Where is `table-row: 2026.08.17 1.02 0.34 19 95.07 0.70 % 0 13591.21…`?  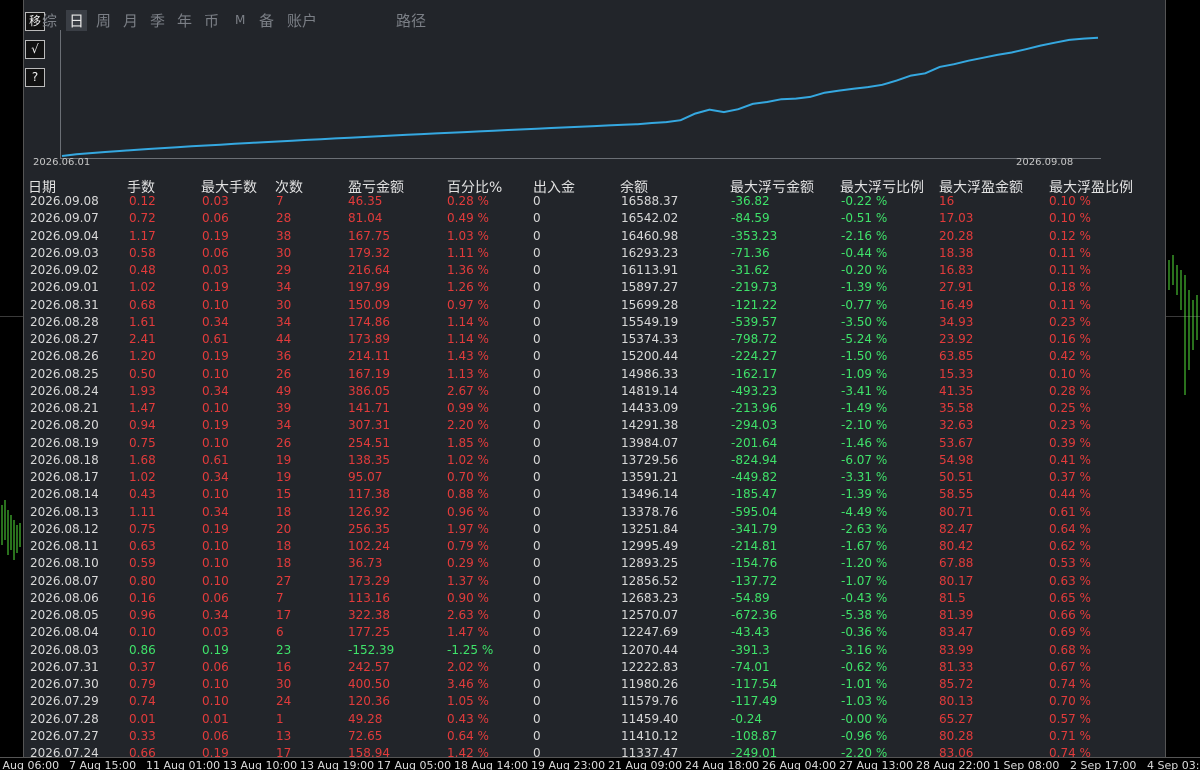 table-row: 2026.08.17 1.02 0.34 19 95.07 0.70 % 0 13591.21… is located at coordinates (594, 477).